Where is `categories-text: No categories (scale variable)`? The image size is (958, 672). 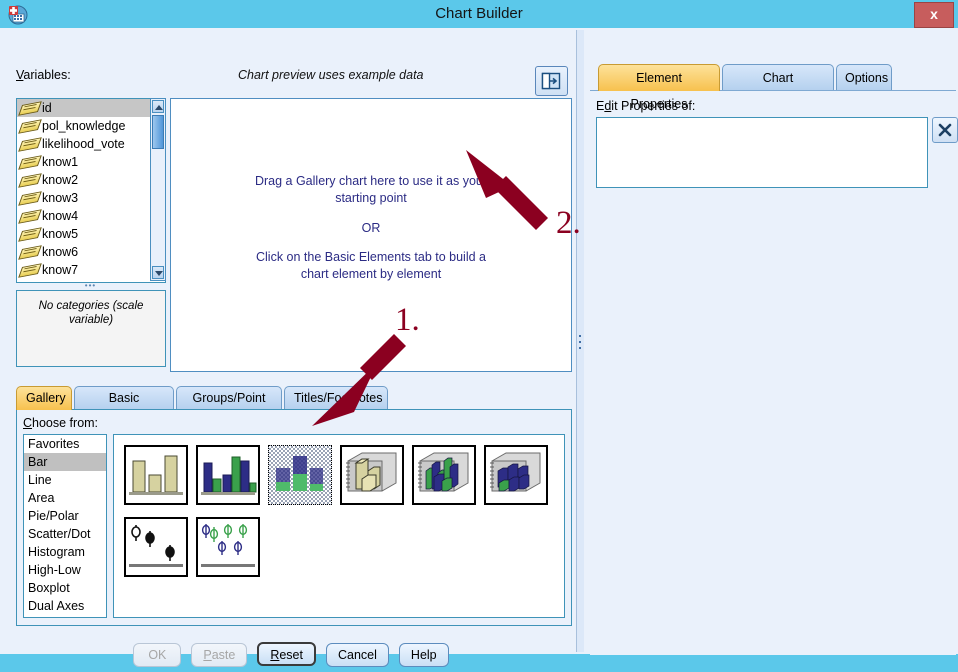
categories-text: No categories (scale variable) is located at coordinates (91, 313).